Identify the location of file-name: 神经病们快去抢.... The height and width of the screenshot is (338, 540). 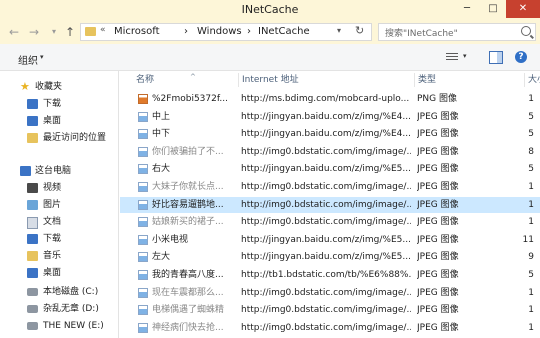
(188, 327).